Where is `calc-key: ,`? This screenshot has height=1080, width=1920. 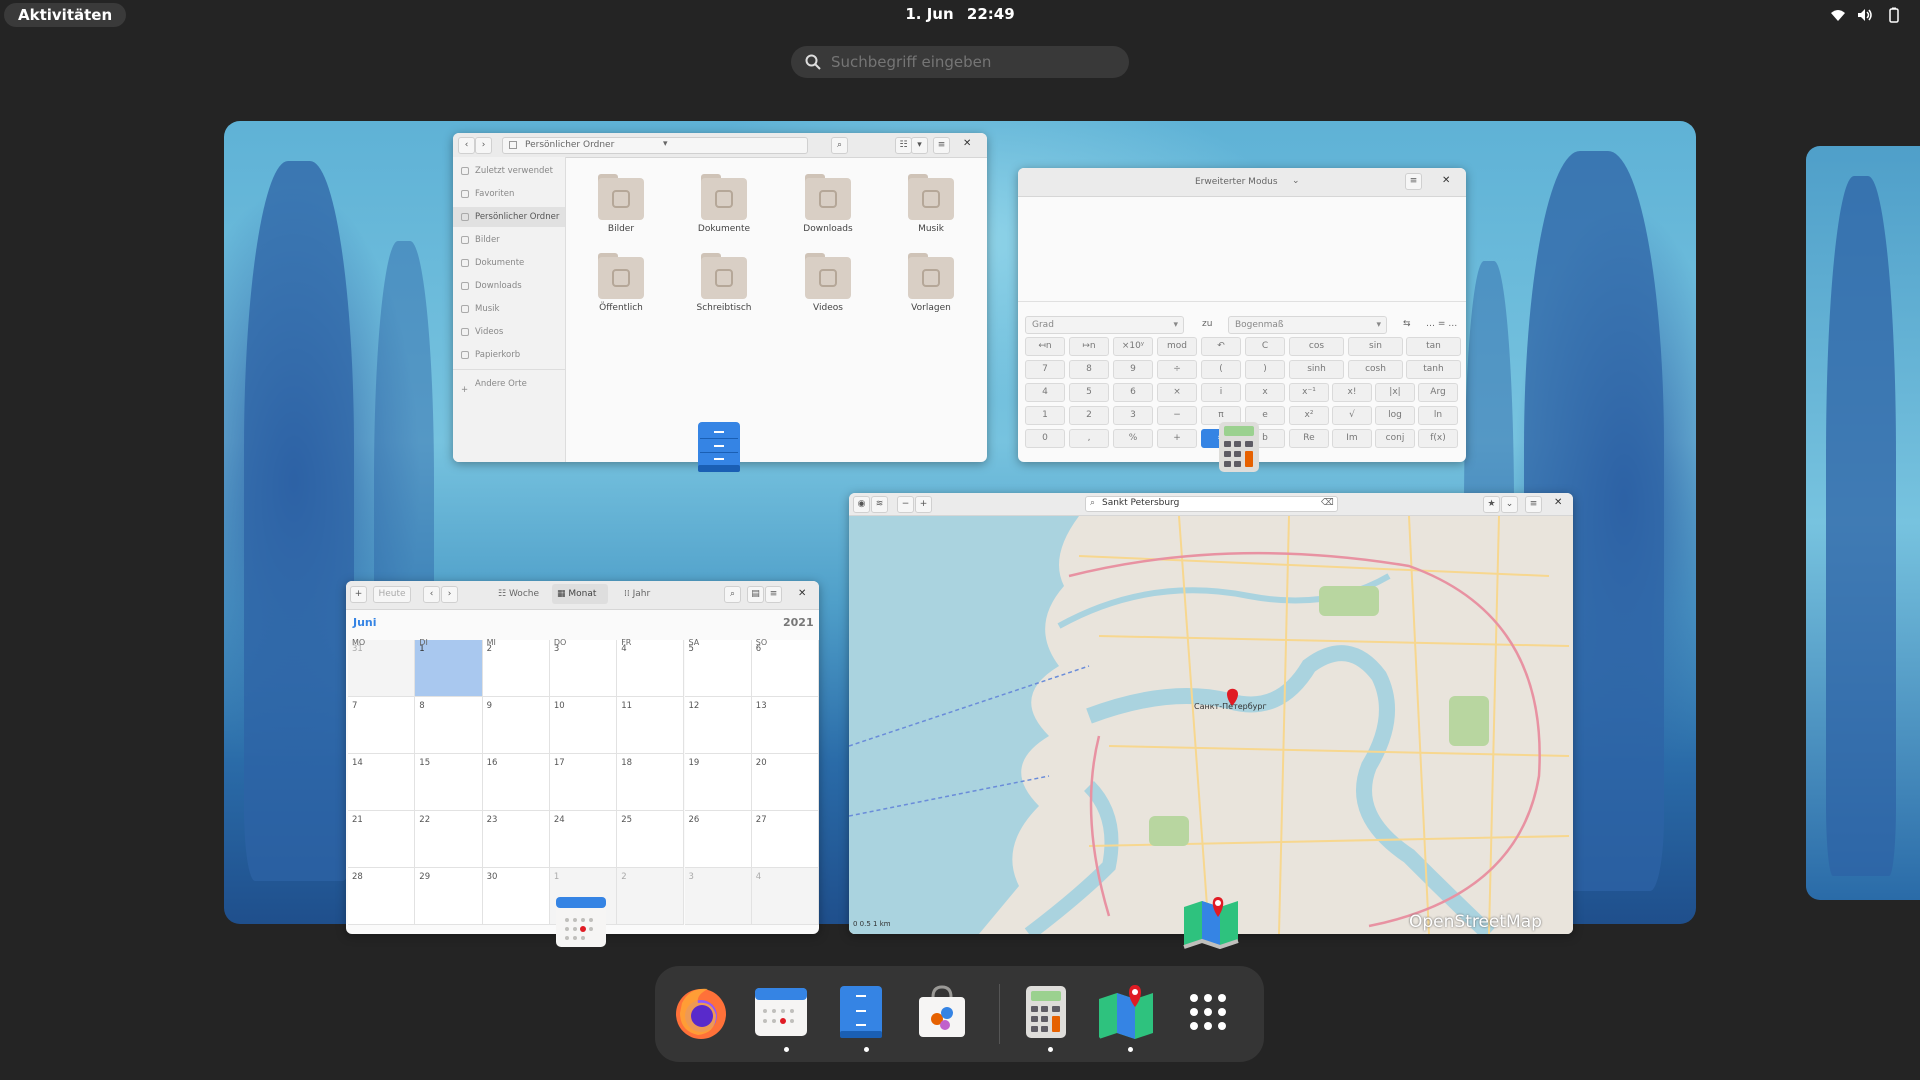 calc-key: , is located at coordinates (1089, 438).